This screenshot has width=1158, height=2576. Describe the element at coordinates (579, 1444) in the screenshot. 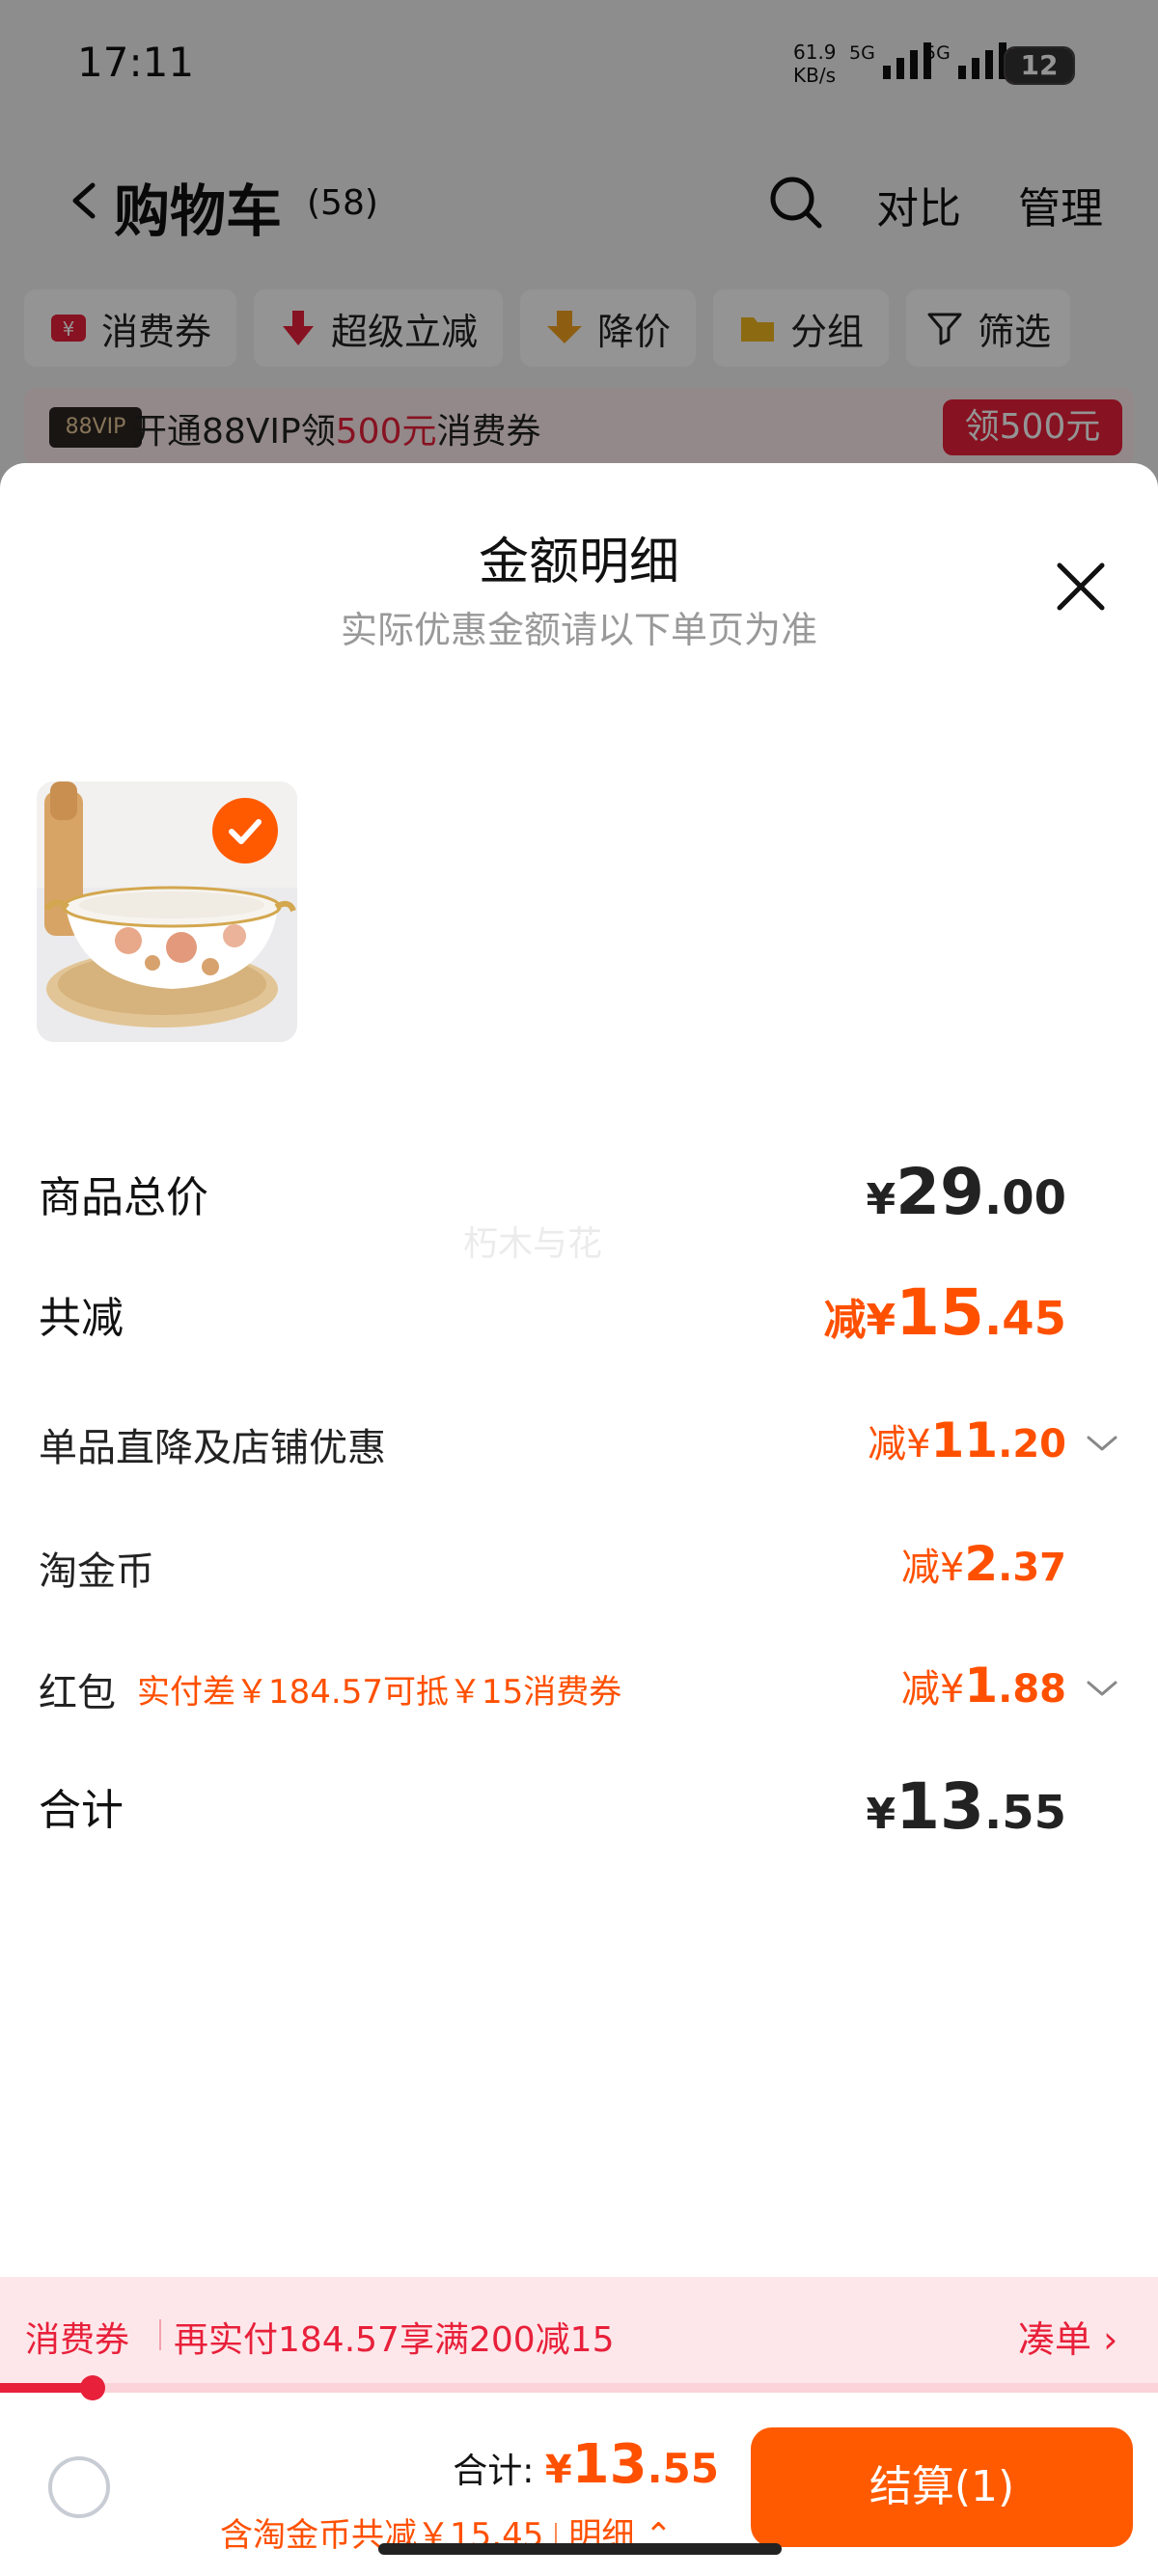

I see `row-shop-discount: 单品直降及店铺优惠 减¥11.20` at that location.